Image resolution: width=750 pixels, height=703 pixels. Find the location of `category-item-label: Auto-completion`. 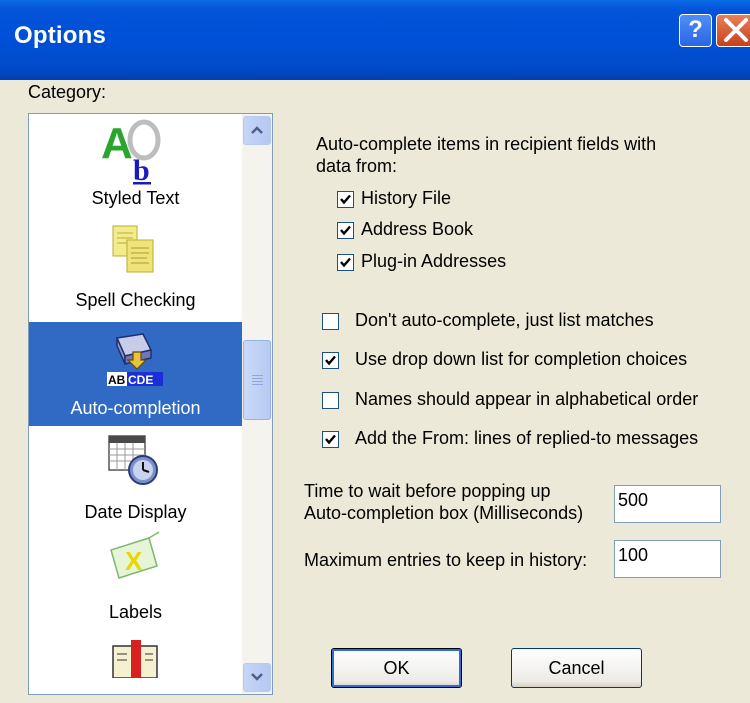

category-item-label: Auto-completion is located at coordinates (135, 408).